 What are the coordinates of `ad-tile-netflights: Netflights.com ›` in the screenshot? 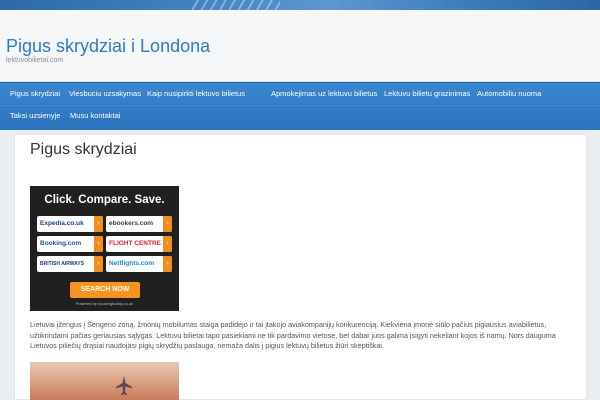 It's located at (139, 264).